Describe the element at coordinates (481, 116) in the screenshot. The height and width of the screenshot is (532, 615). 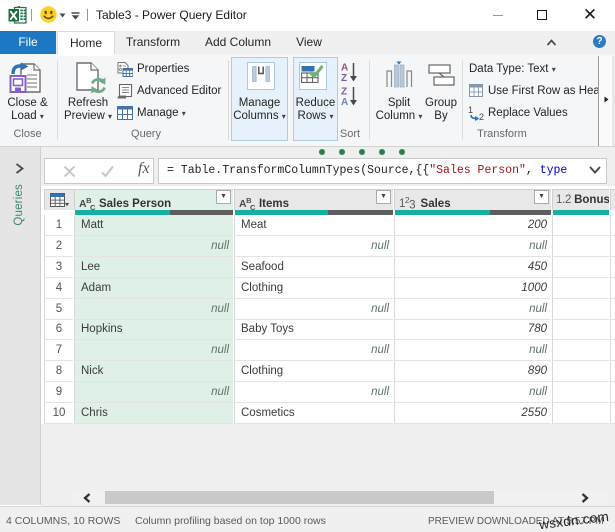
I see `svg-text: 2` at that location.